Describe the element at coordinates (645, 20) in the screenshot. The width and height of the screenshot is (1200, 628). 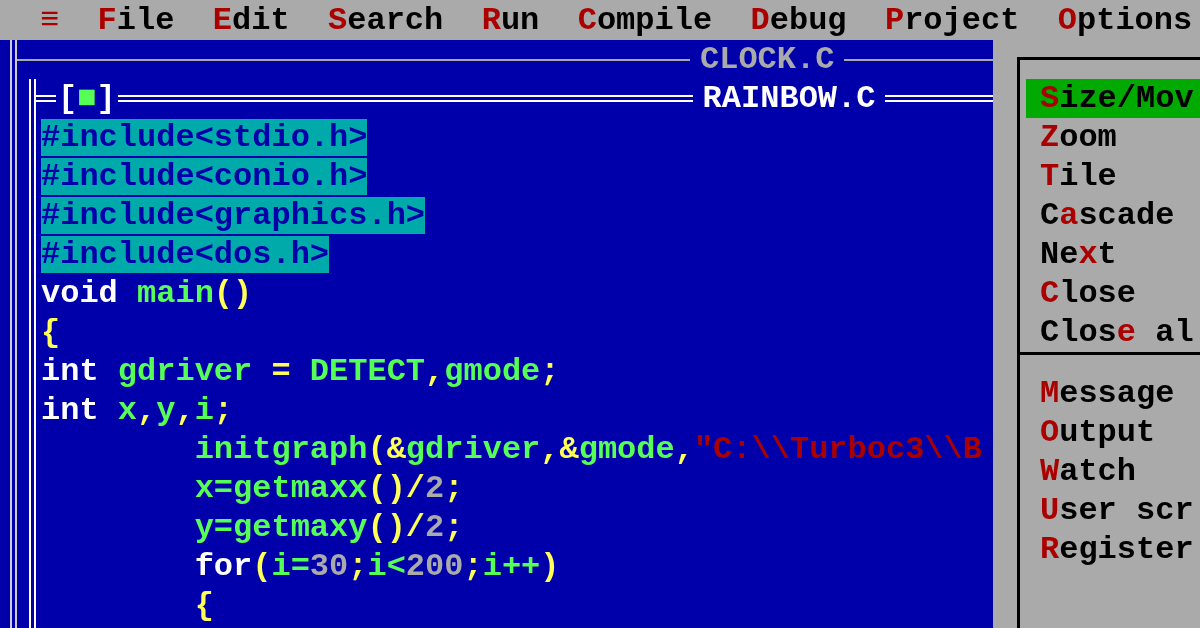
I see `menu-item: Compile` at that location.